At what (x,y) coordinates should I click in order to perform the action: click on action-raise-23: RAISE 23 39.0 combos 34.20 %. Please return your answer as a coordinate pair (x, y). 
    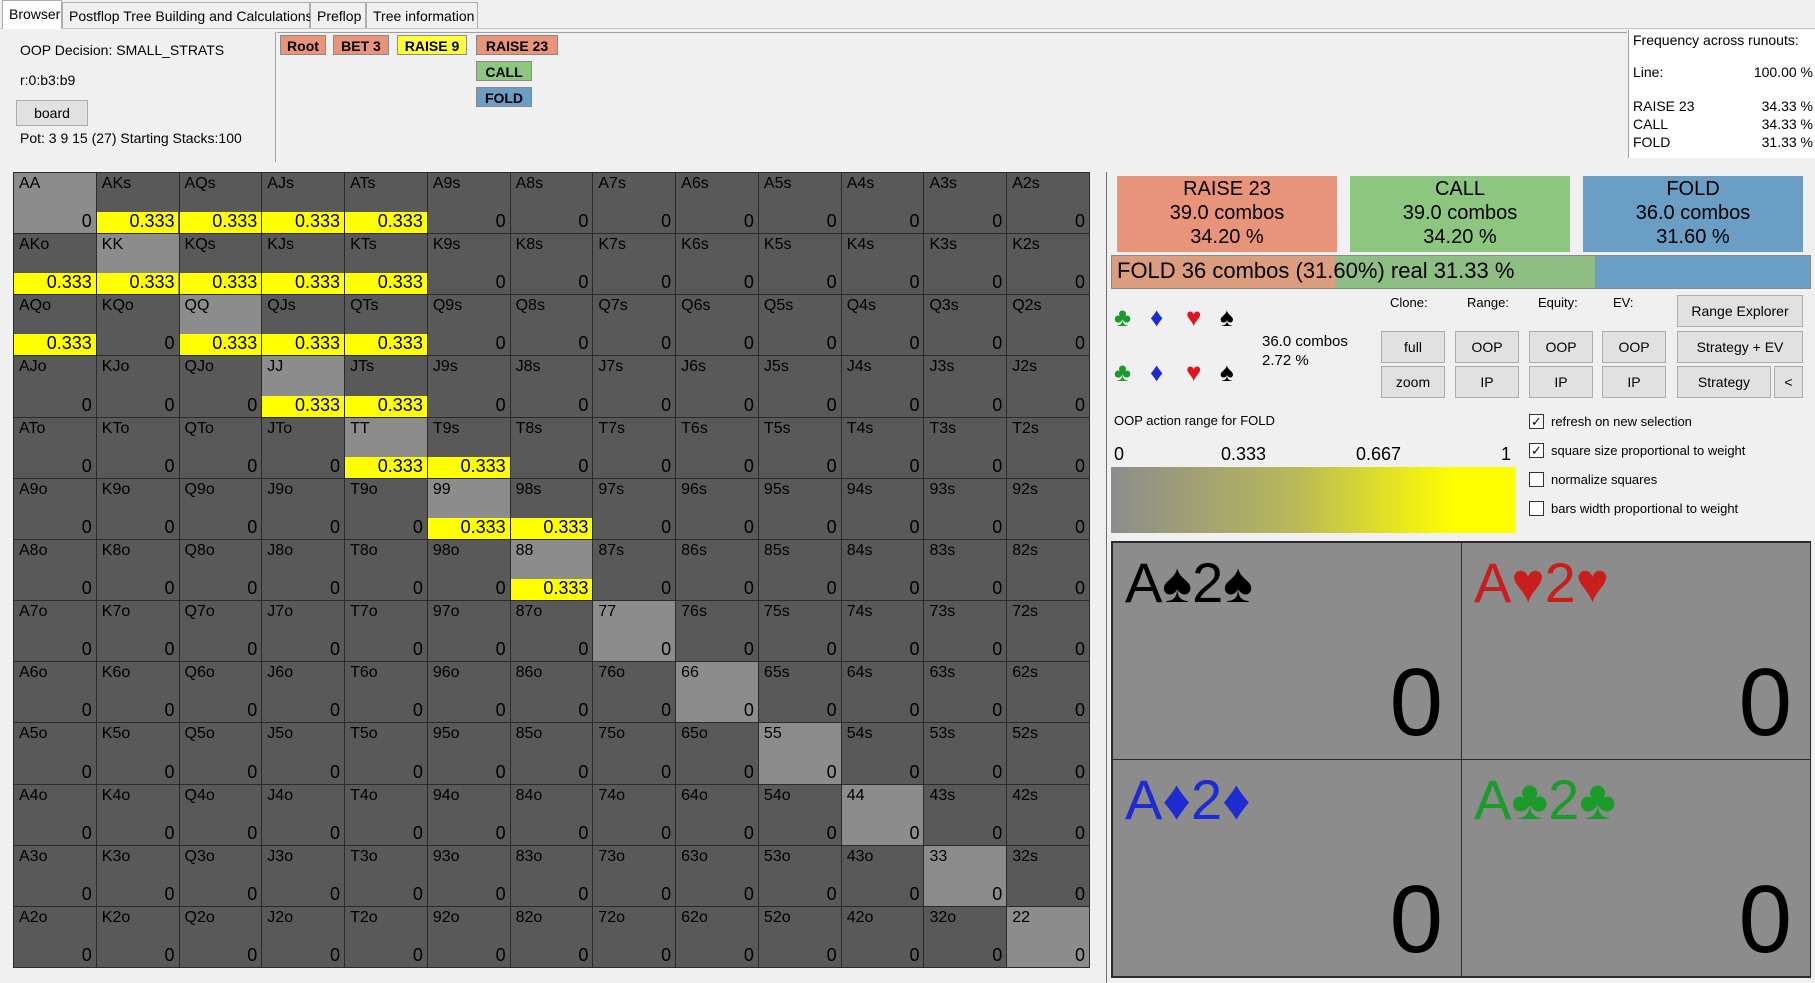
    Looking at the image, I should click on (1227, 214).